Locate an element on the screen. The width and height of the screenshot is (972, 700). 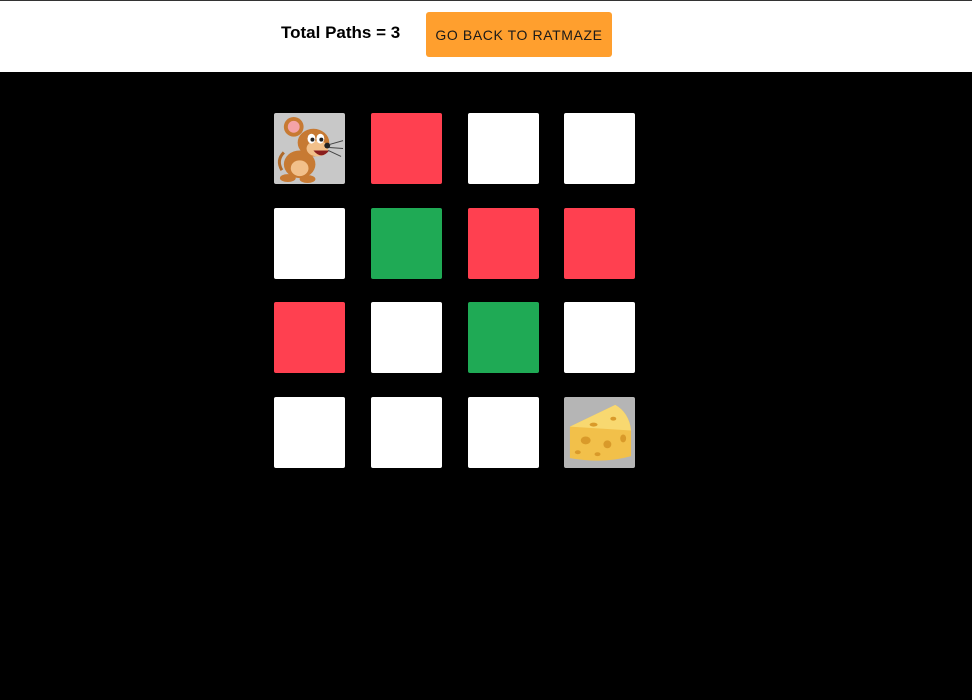
total-paths-label: Total Paths = 3 is located at coordinates (341, 32).